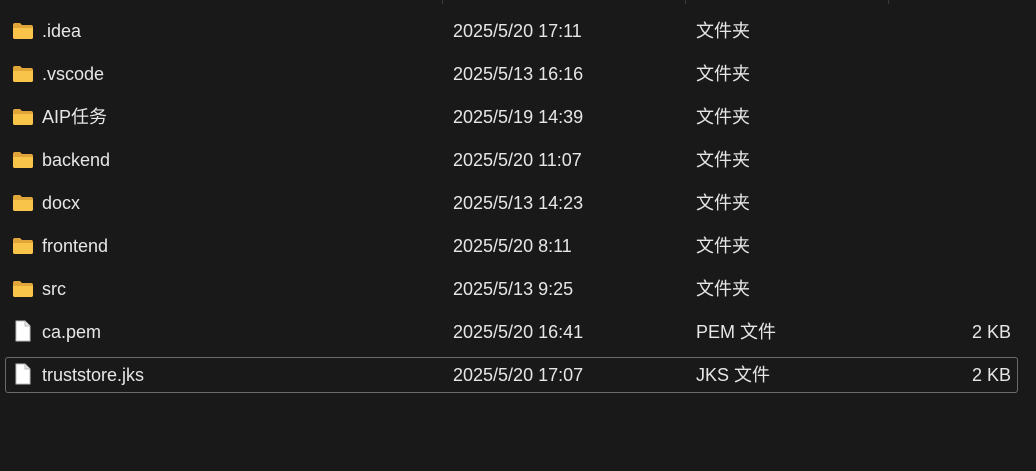 This screenshot has height=471, width=1036. I want to click on file-row: .idea 2025/5/20 17:11 文件夹, so click(511, 31).